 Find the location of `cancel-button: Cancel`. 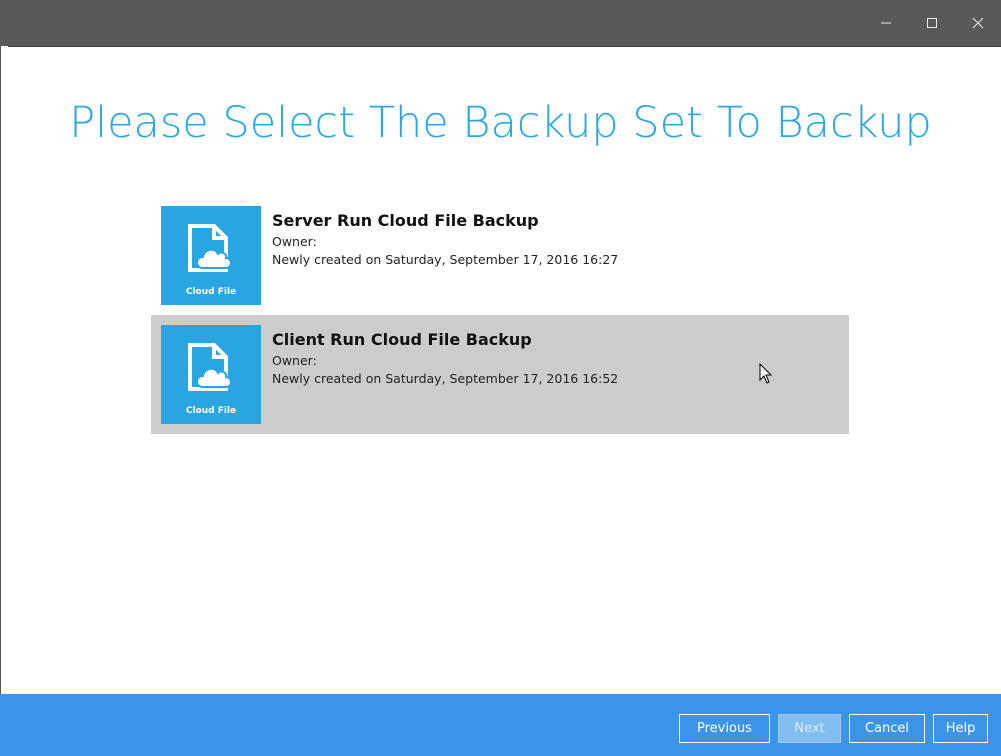

cancel-button: Cancel is located at coordinates (887, 728).